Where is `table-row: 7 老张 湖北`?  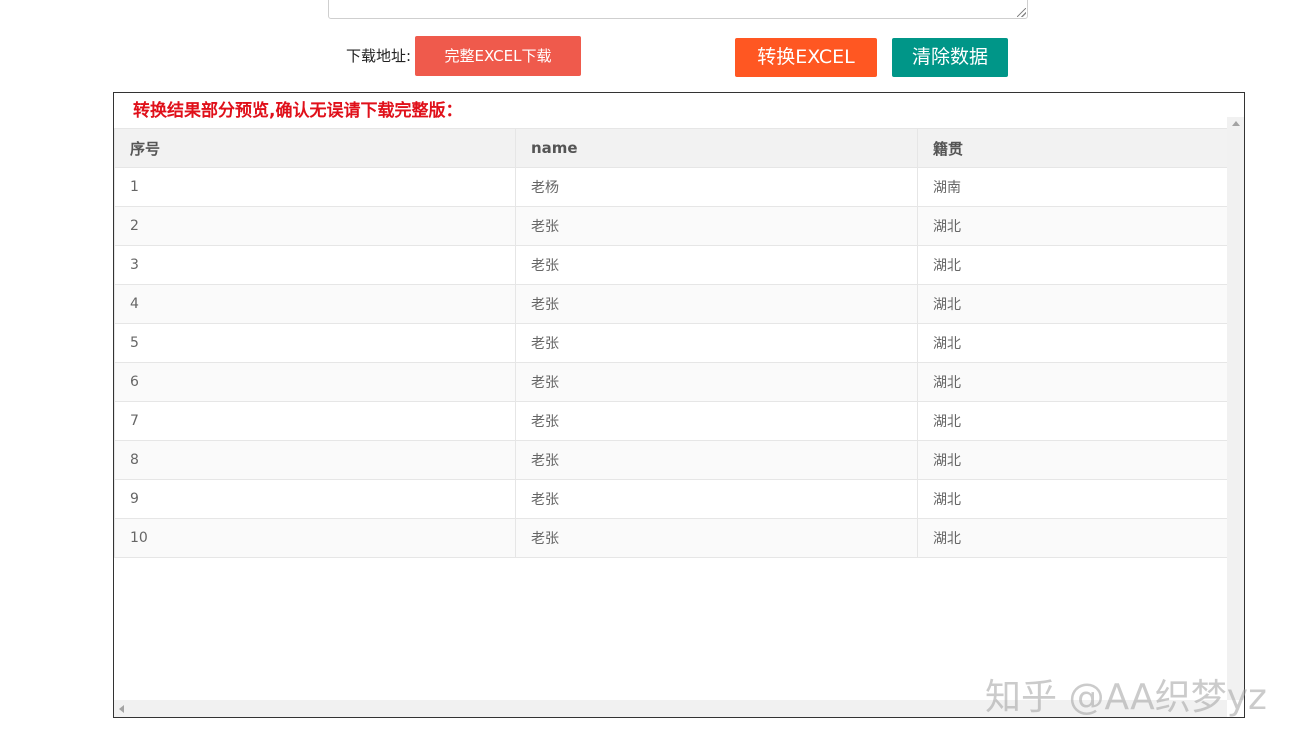
table-row: 7 老张 湖北 is located at coordinates (679, 421).